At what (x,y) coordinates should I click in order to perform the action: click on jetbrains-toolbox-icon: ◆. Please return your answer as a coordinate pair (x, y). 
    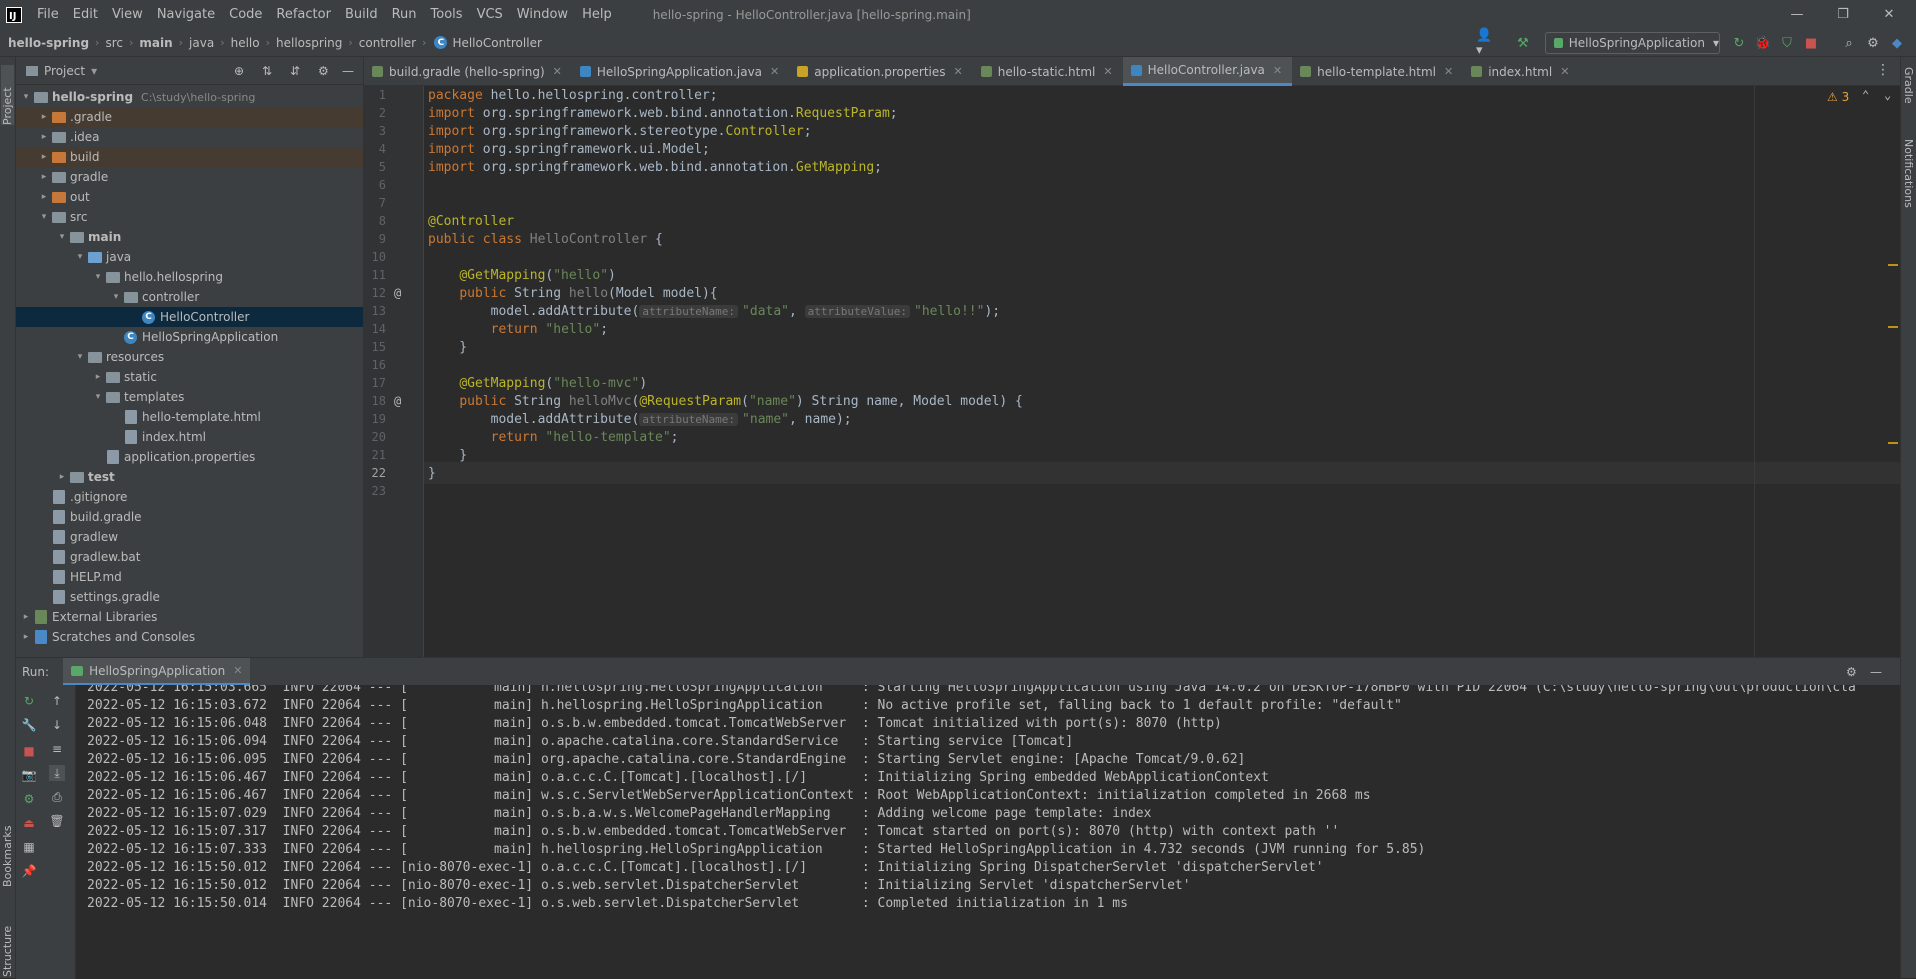
    Looking at the image, I should click on (1897, 43).